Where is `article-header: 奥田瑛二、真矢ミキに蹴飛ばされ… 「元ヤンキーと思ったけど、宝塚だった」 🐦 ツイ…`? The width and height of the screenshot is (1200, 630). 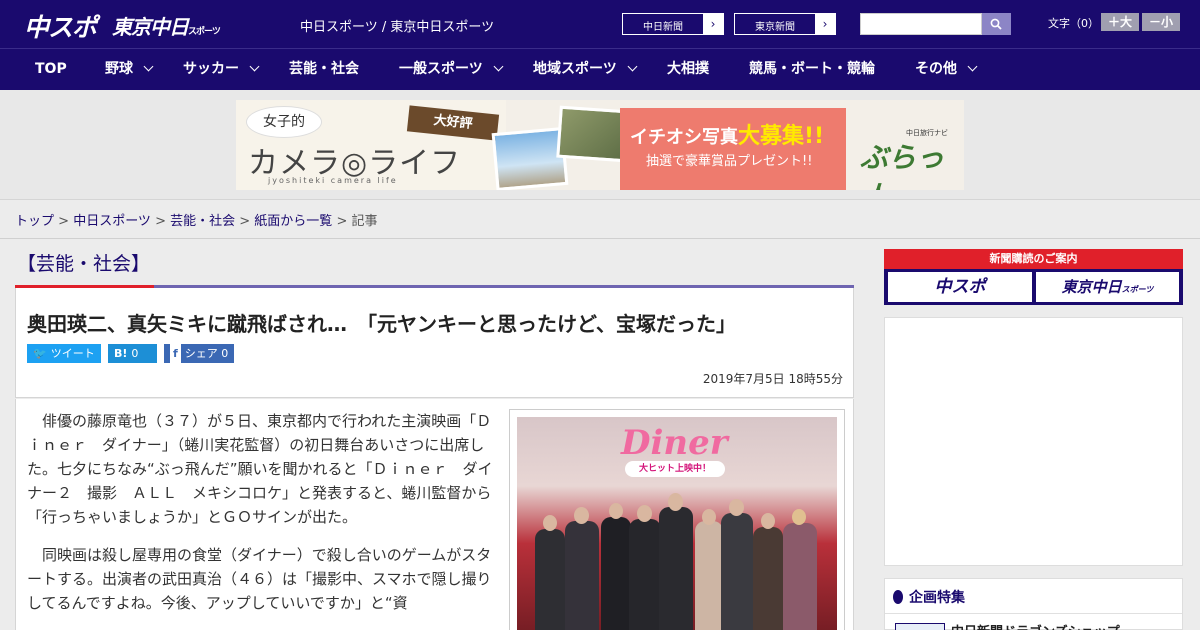 article-header: 奥田瑛二、真矢ミキに蹴飛ばされ… 「元ヤンキーと思ったけど、宝塚だった」 🐦 ツイ… is located at coordinates (434, 343).